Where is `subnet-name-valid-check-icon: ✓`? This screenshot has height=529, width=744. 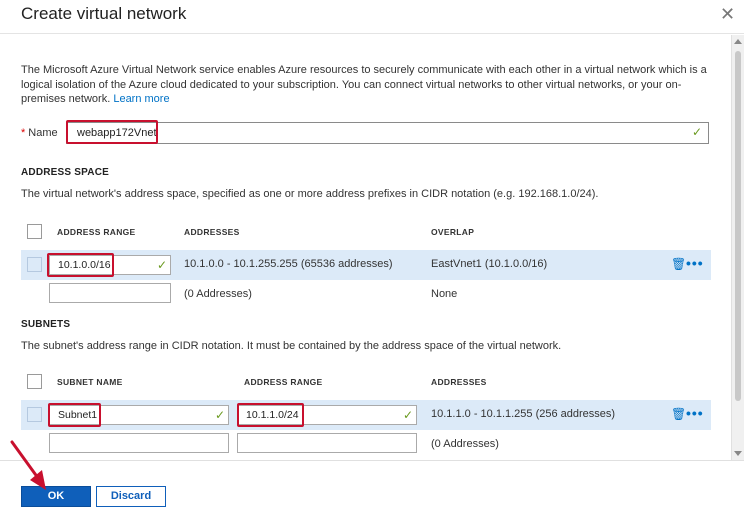 subnet-name-valid-check-icon: ✓ is located at coordinates (220, 415).